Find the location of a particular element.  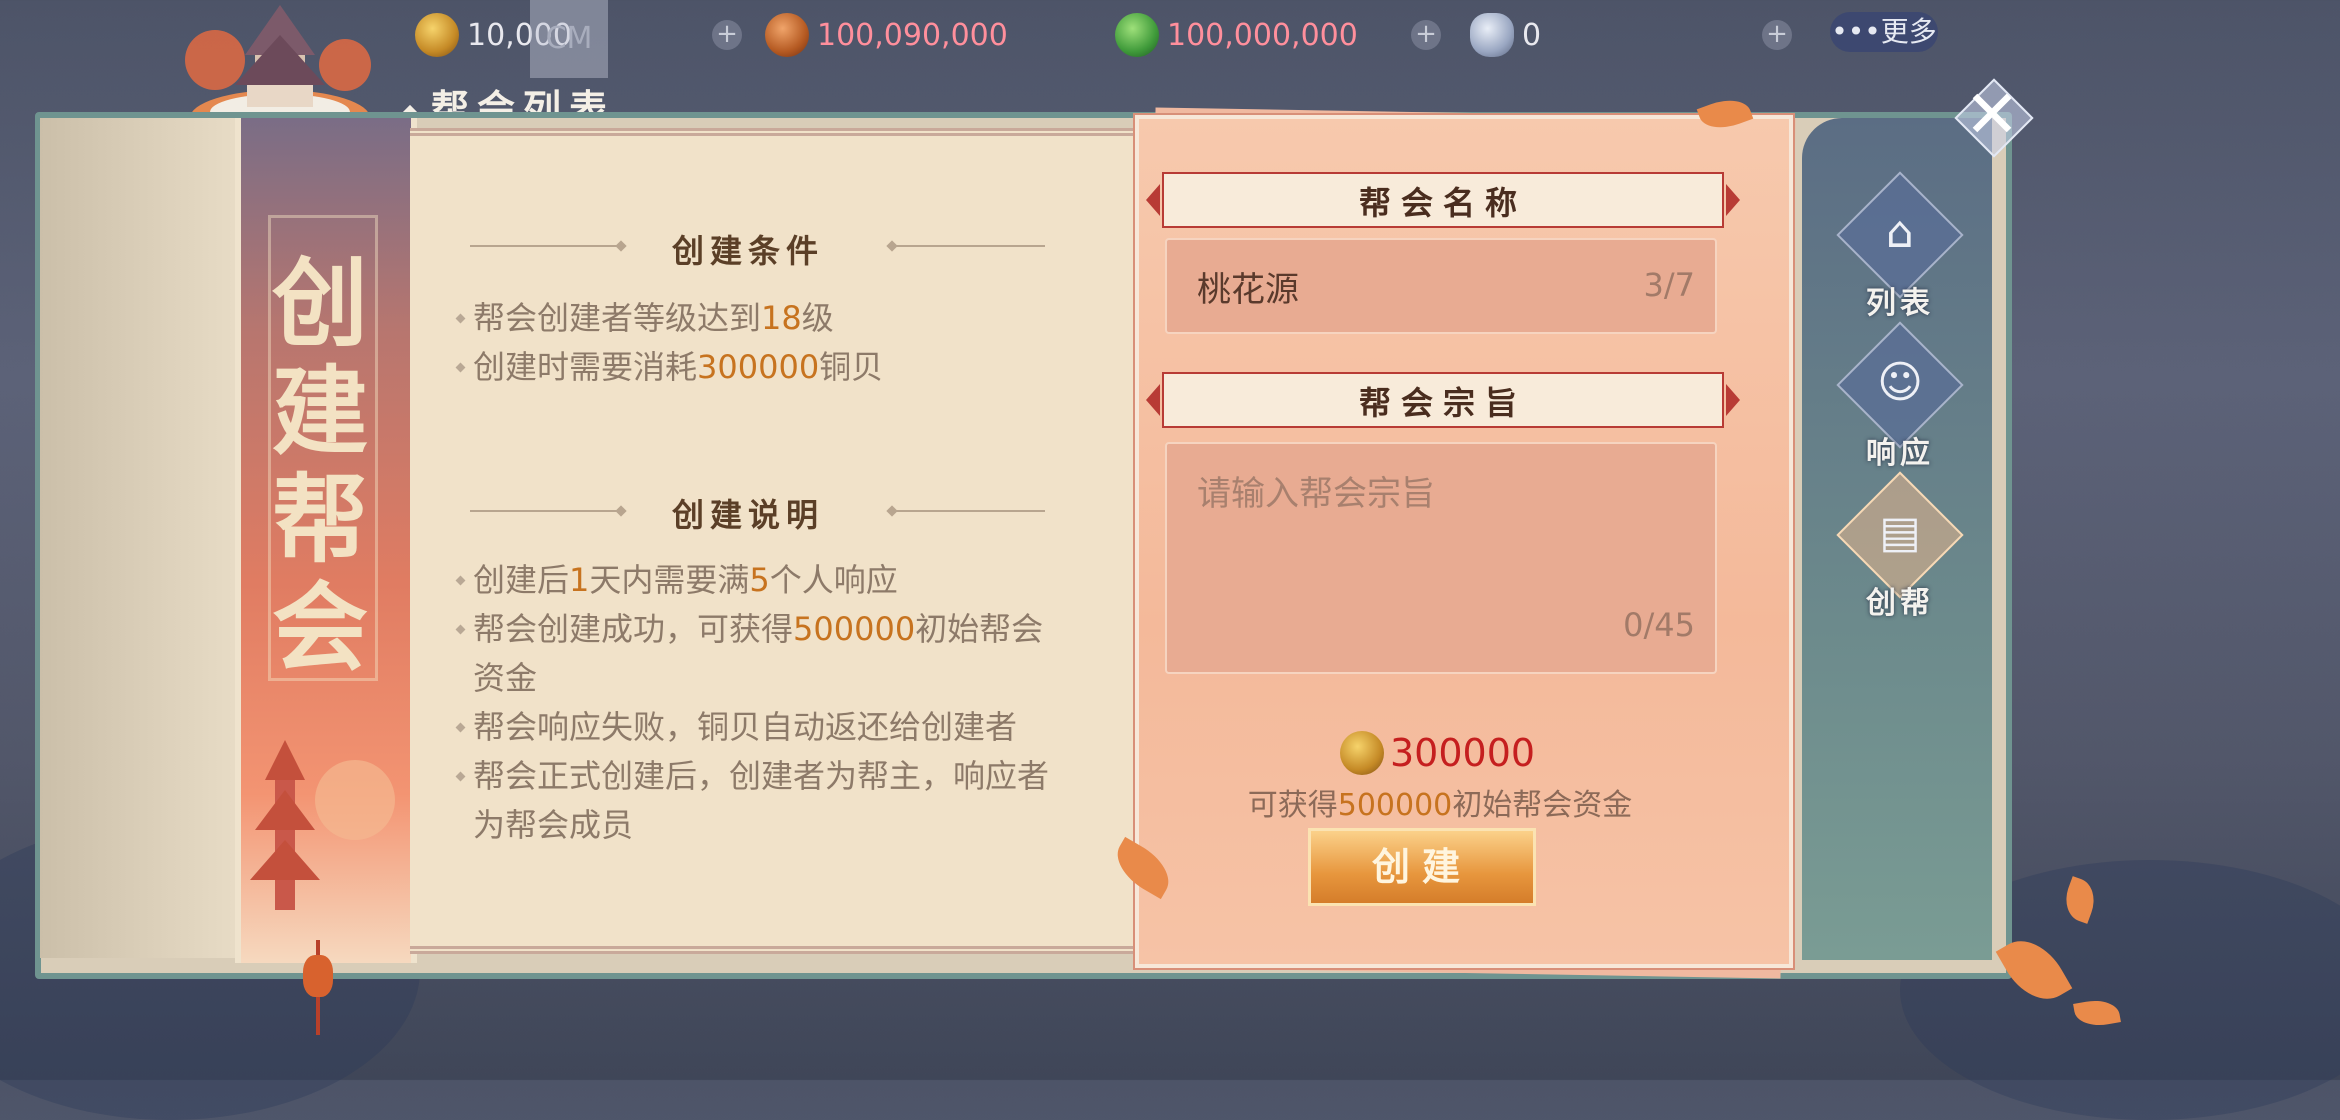

book-pagoda-icon: ▤ is located at coordinates (1900, 532).